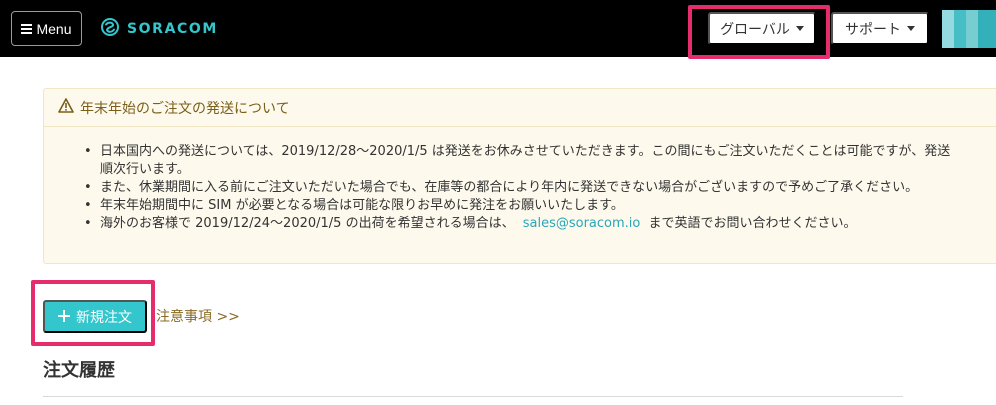  What do you see at coordinates (66, 107) in the screenshot?
I see `warning-icon` at bounding box center [66, 107].